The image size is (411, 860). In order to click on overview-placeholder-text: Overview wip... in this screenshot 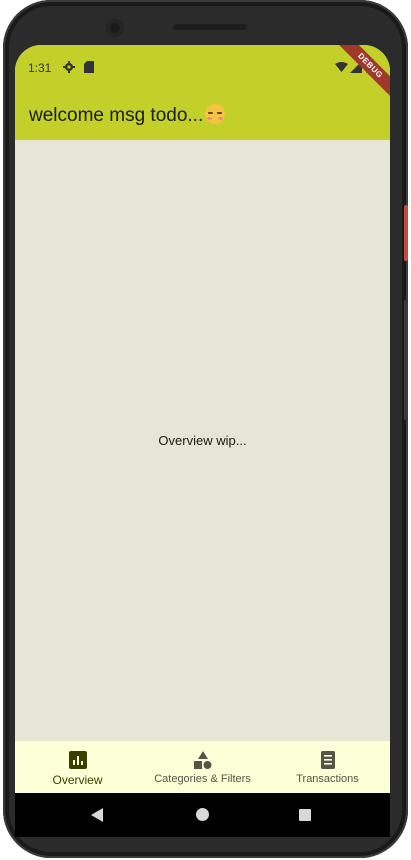, I will do `click(202, 440)`.